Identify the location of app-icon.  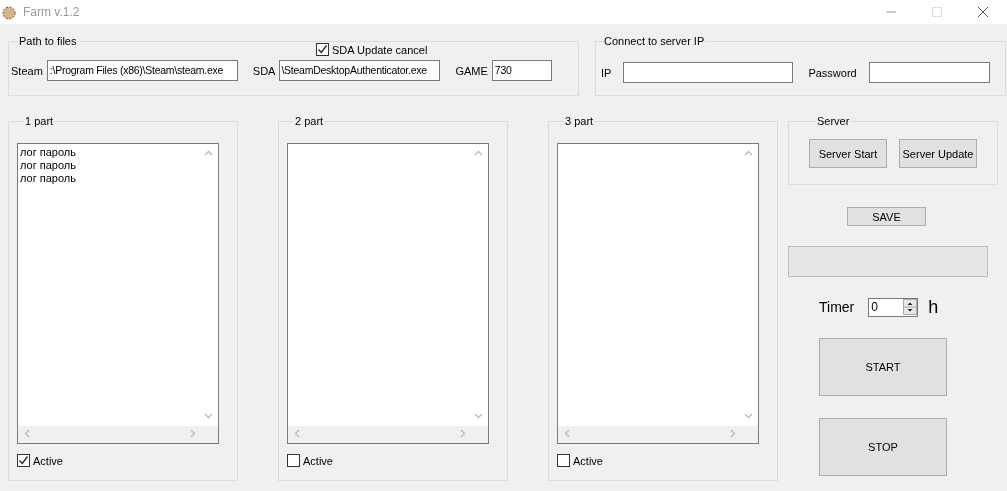
(9, 12).